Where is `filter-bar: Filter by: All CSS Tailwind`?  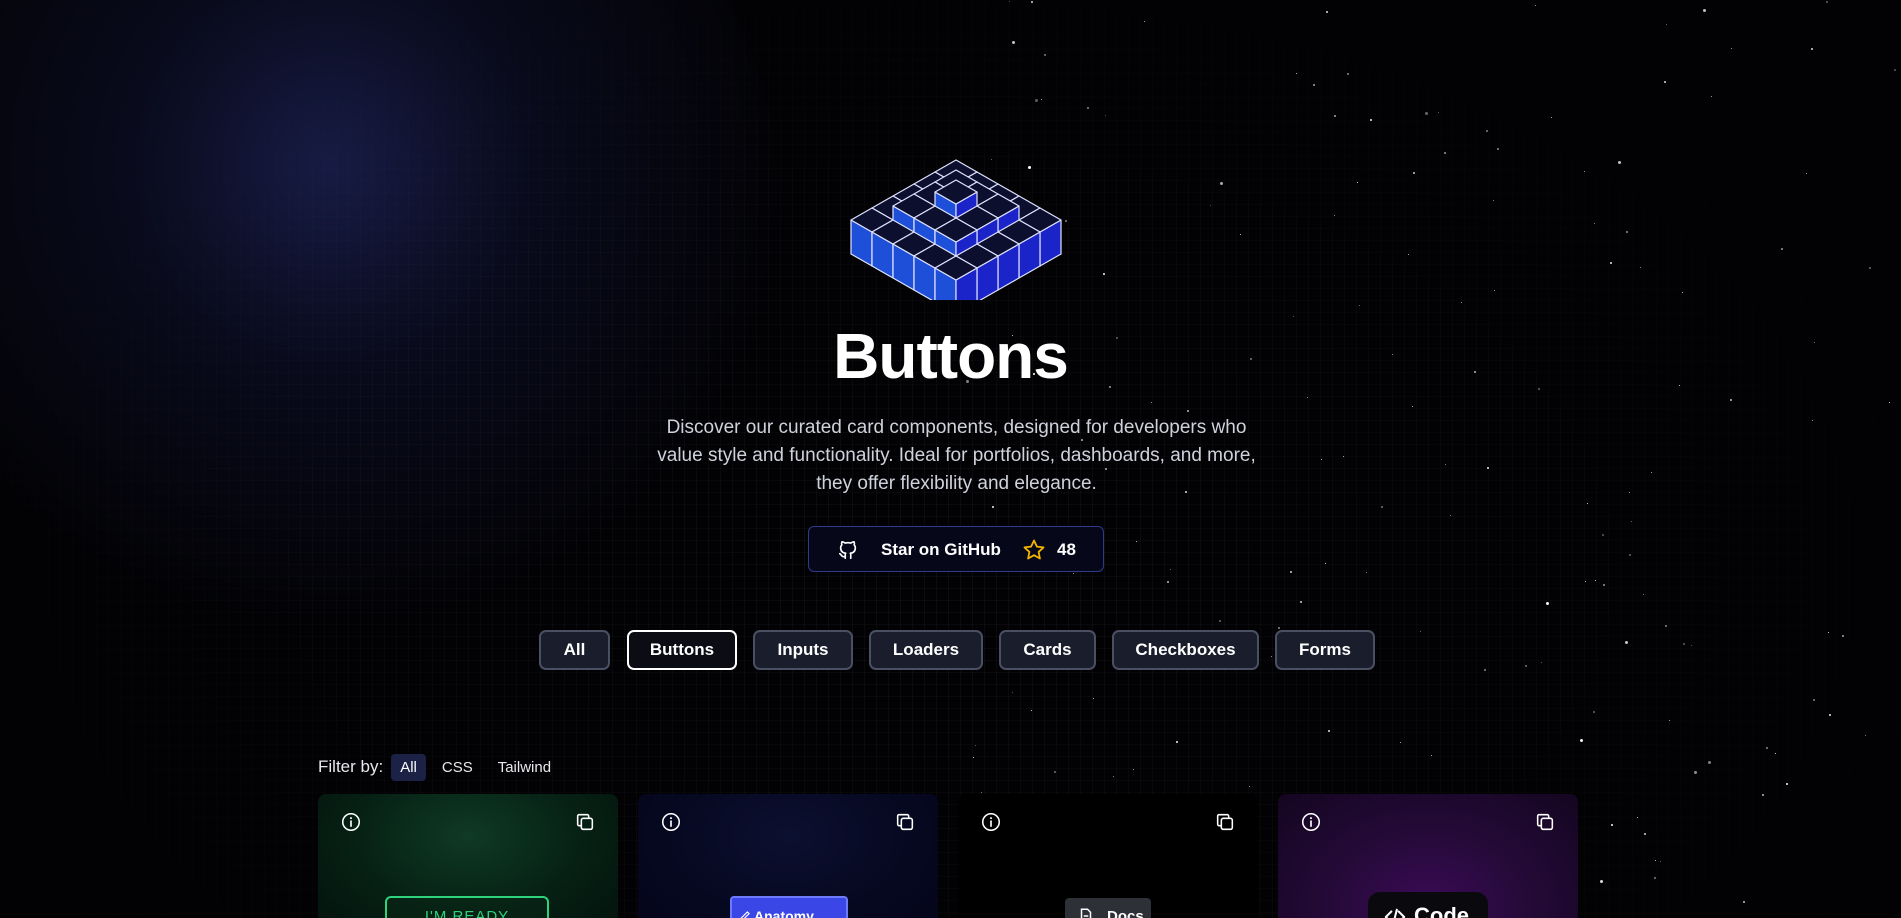 filter-bar: Filter by: All CSS Tailwind is located at coordinates (442, 767).